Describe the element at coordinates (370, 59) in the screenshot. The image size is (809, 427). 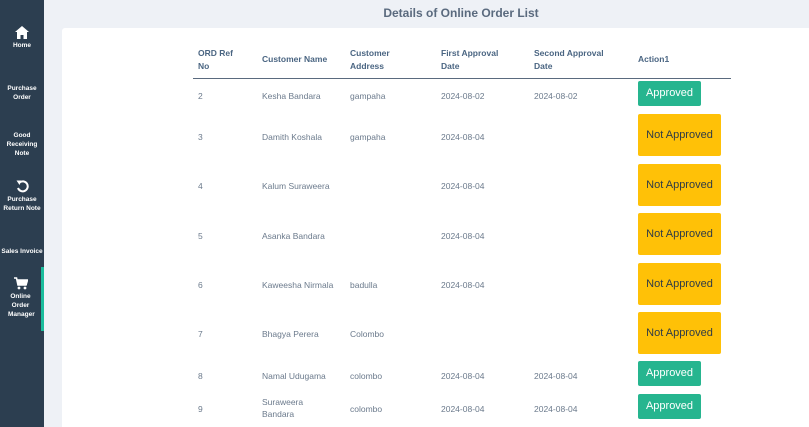
I see `header-customer-address: Customer Address` at that location.